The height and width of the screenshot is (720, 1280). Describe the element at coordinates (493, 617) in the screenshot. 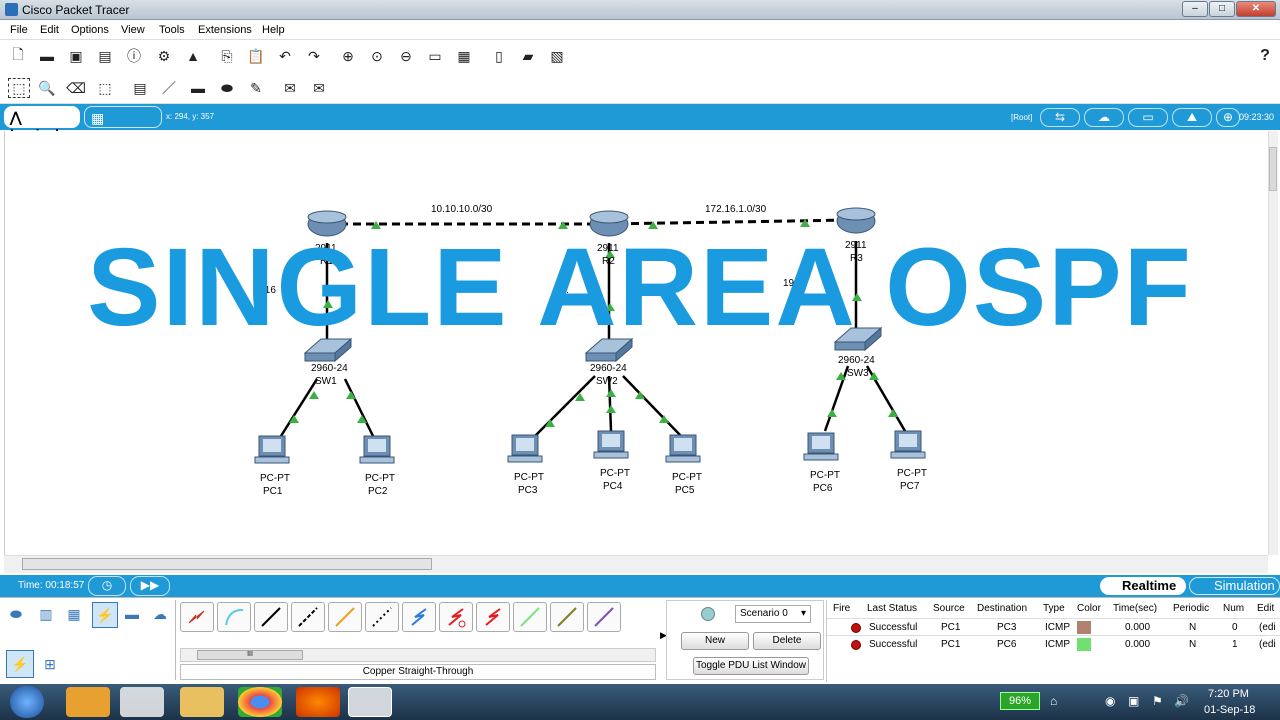

I see `serial-dte-icon` at that location.